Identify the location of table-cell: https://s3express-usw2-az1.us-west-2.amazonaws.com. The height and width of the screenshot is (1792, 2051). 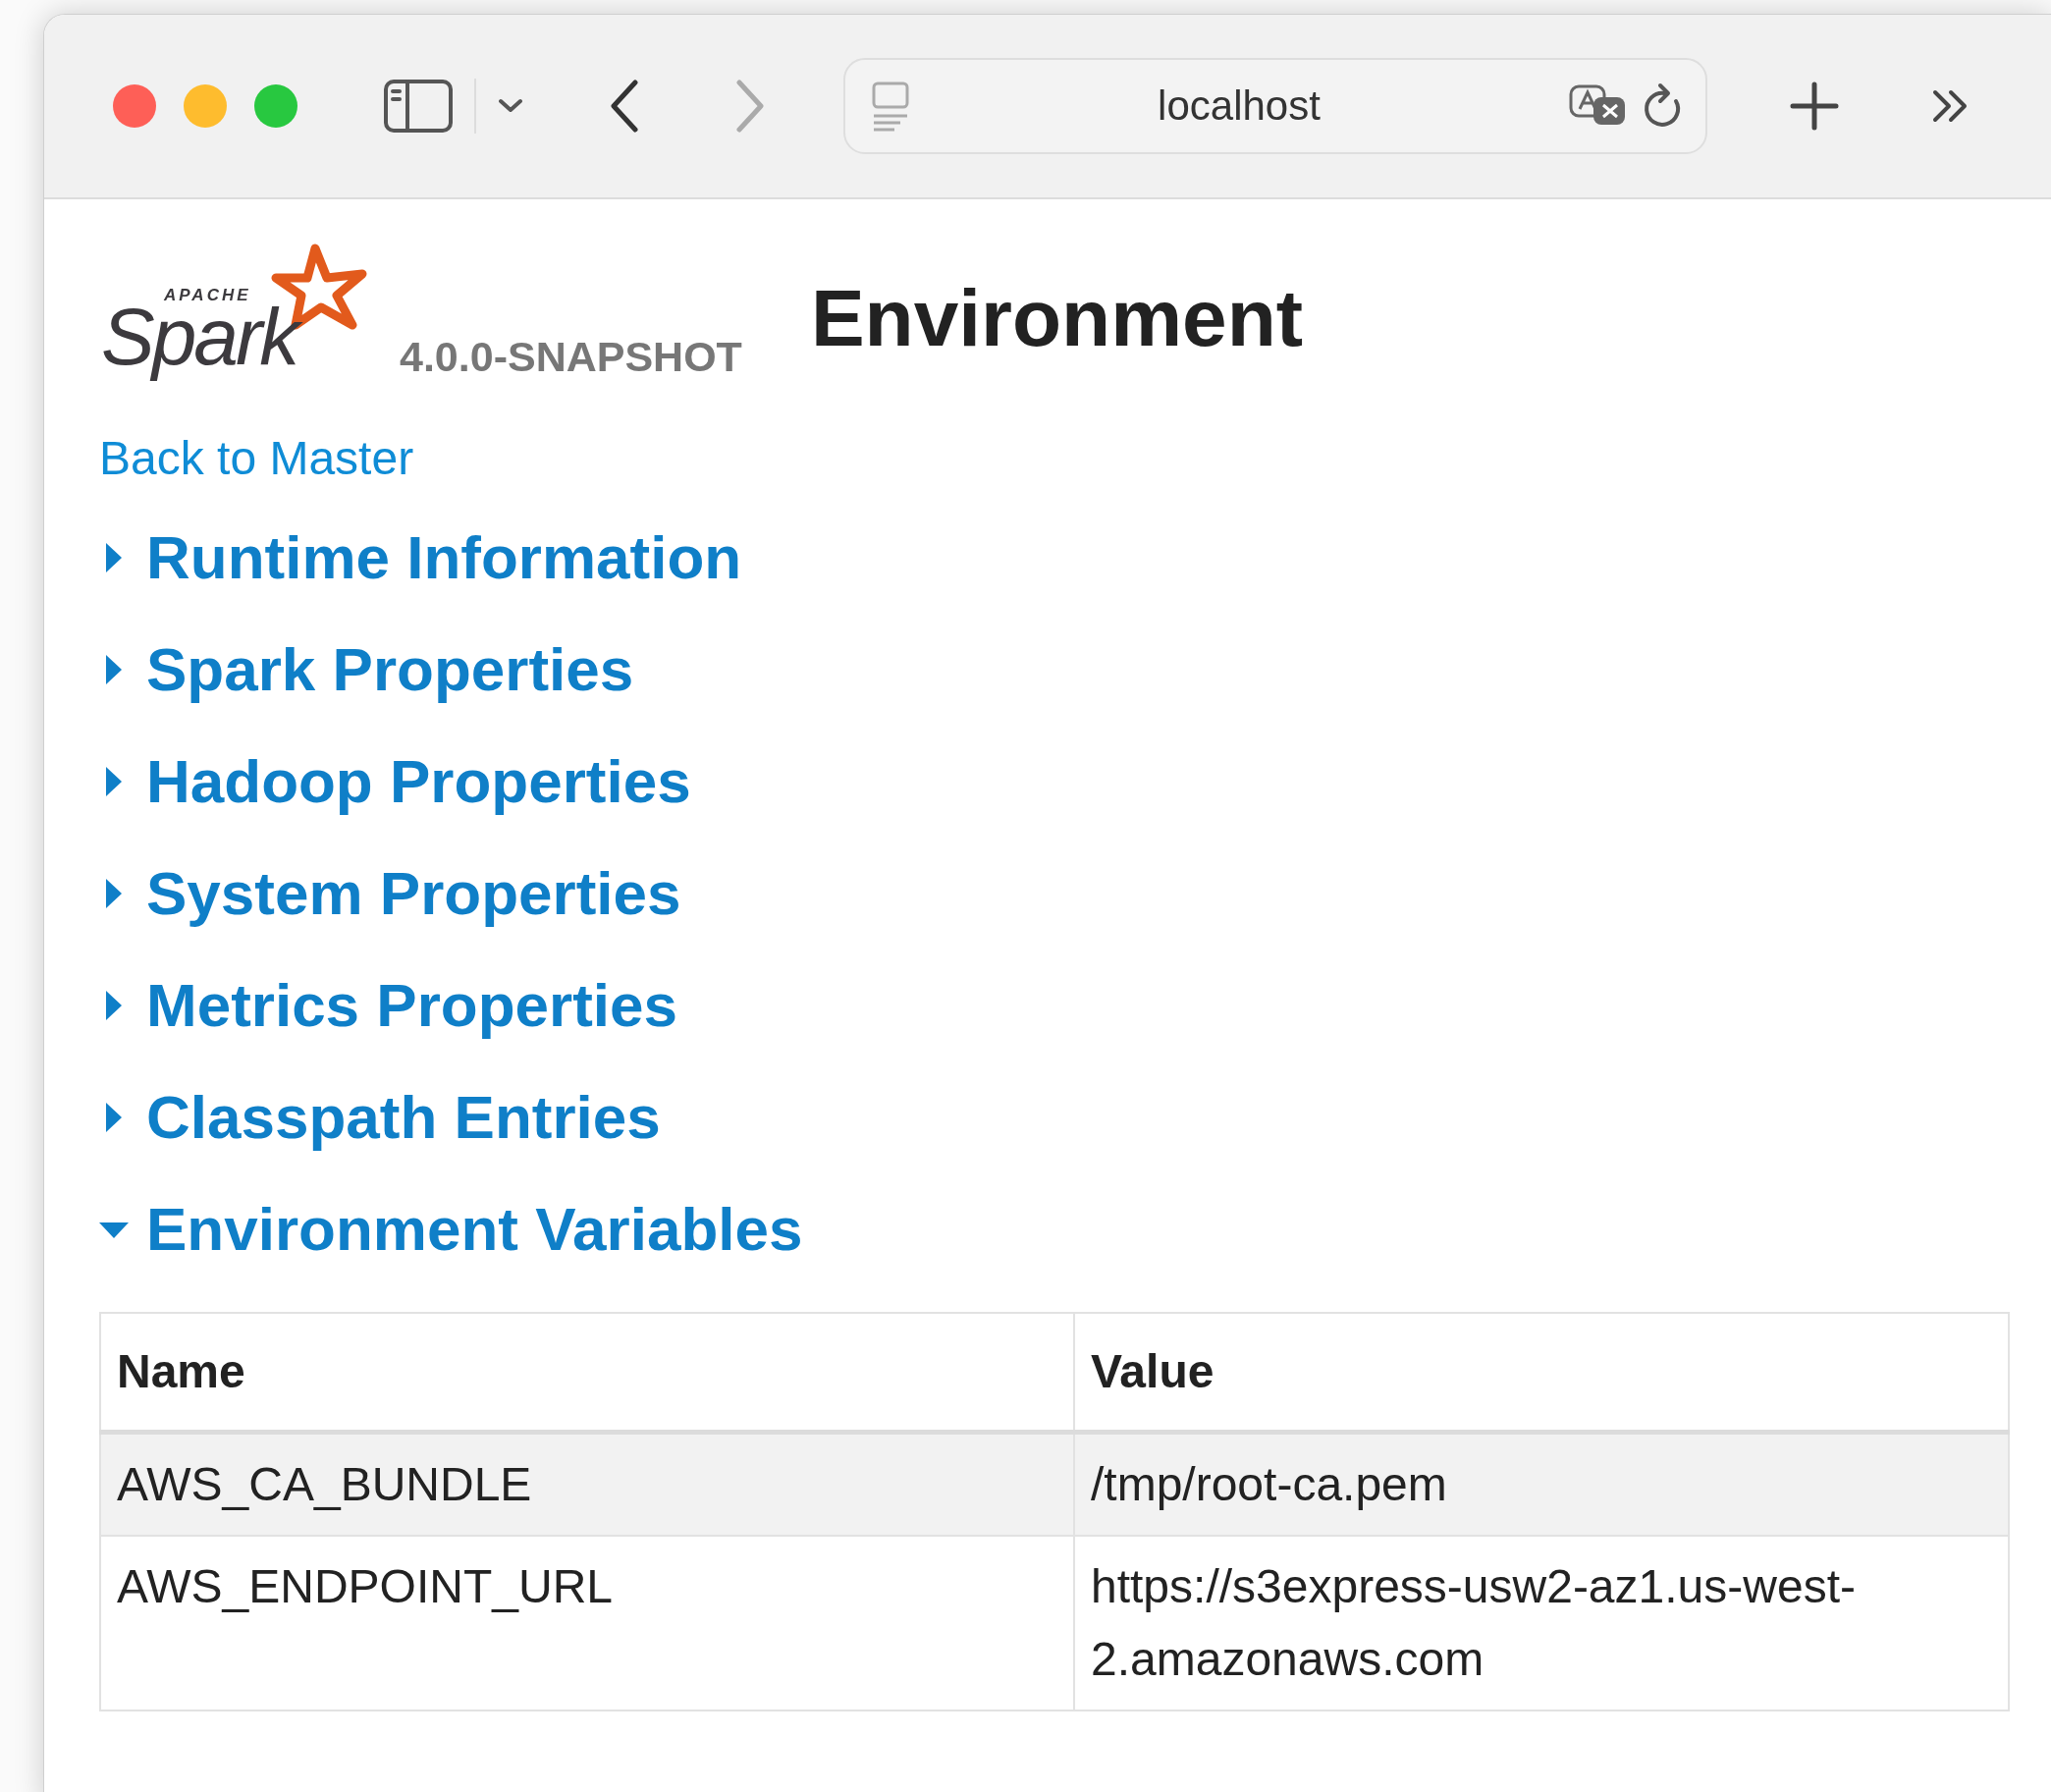
(1541, 1624).